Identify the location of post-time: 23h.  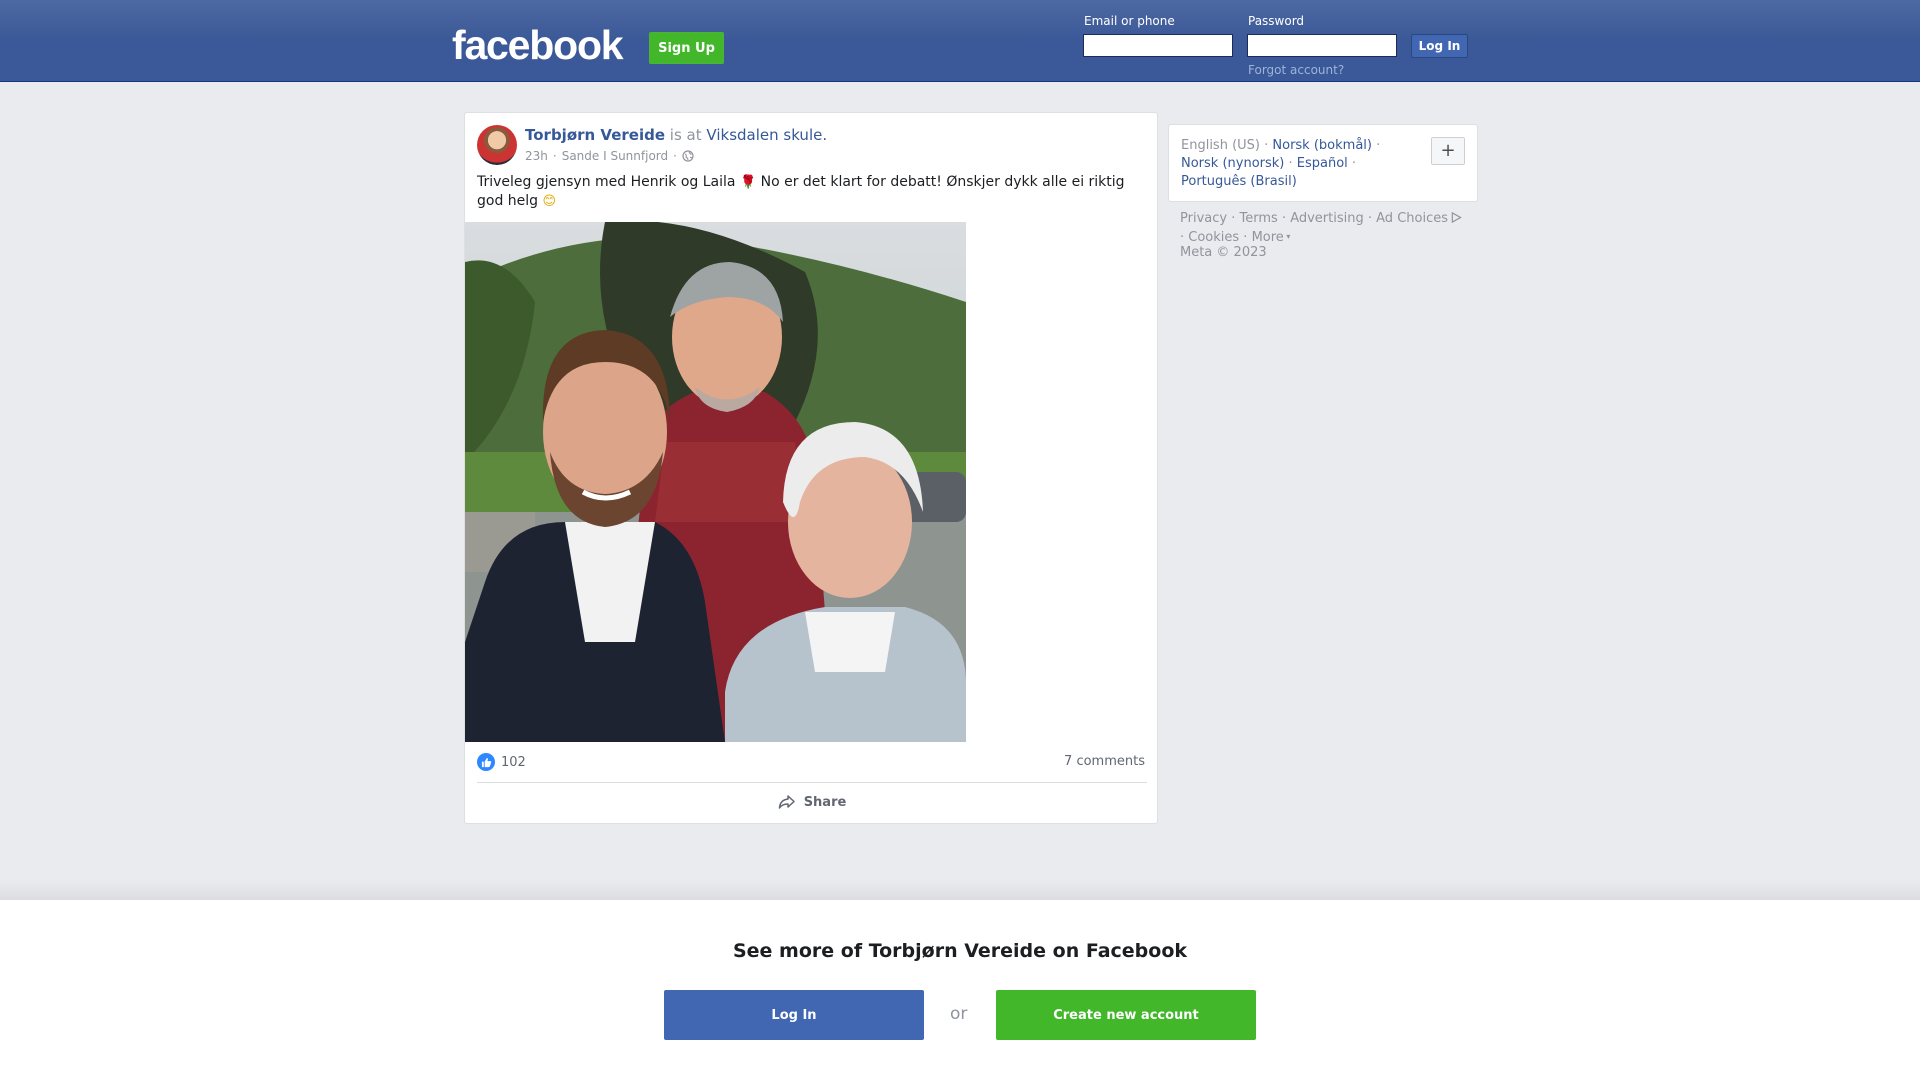
(536, 156).